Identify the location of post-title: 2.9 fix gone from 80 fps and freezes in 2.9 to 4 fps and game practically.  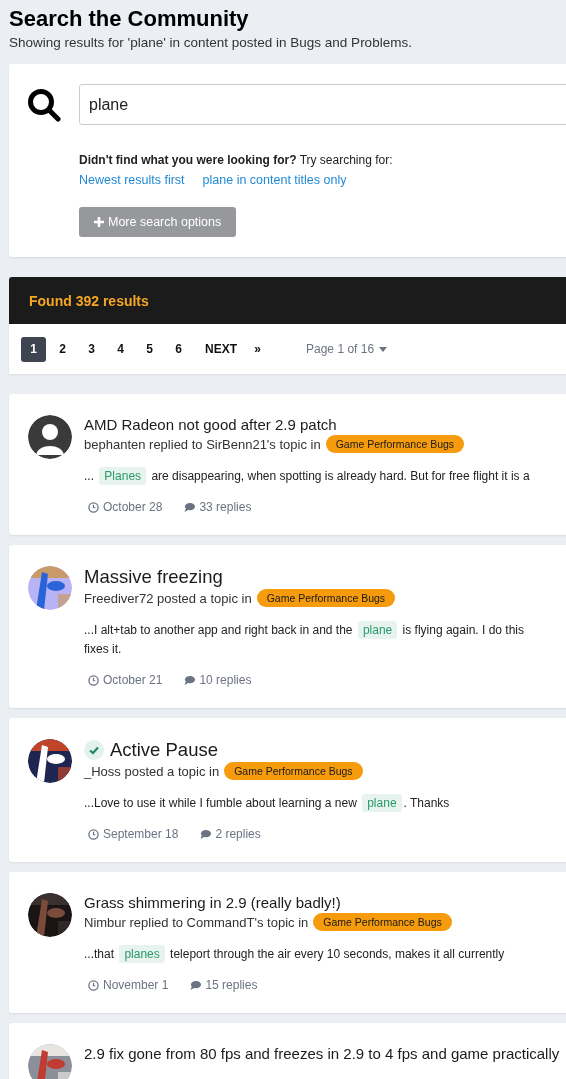
(322, 1053).